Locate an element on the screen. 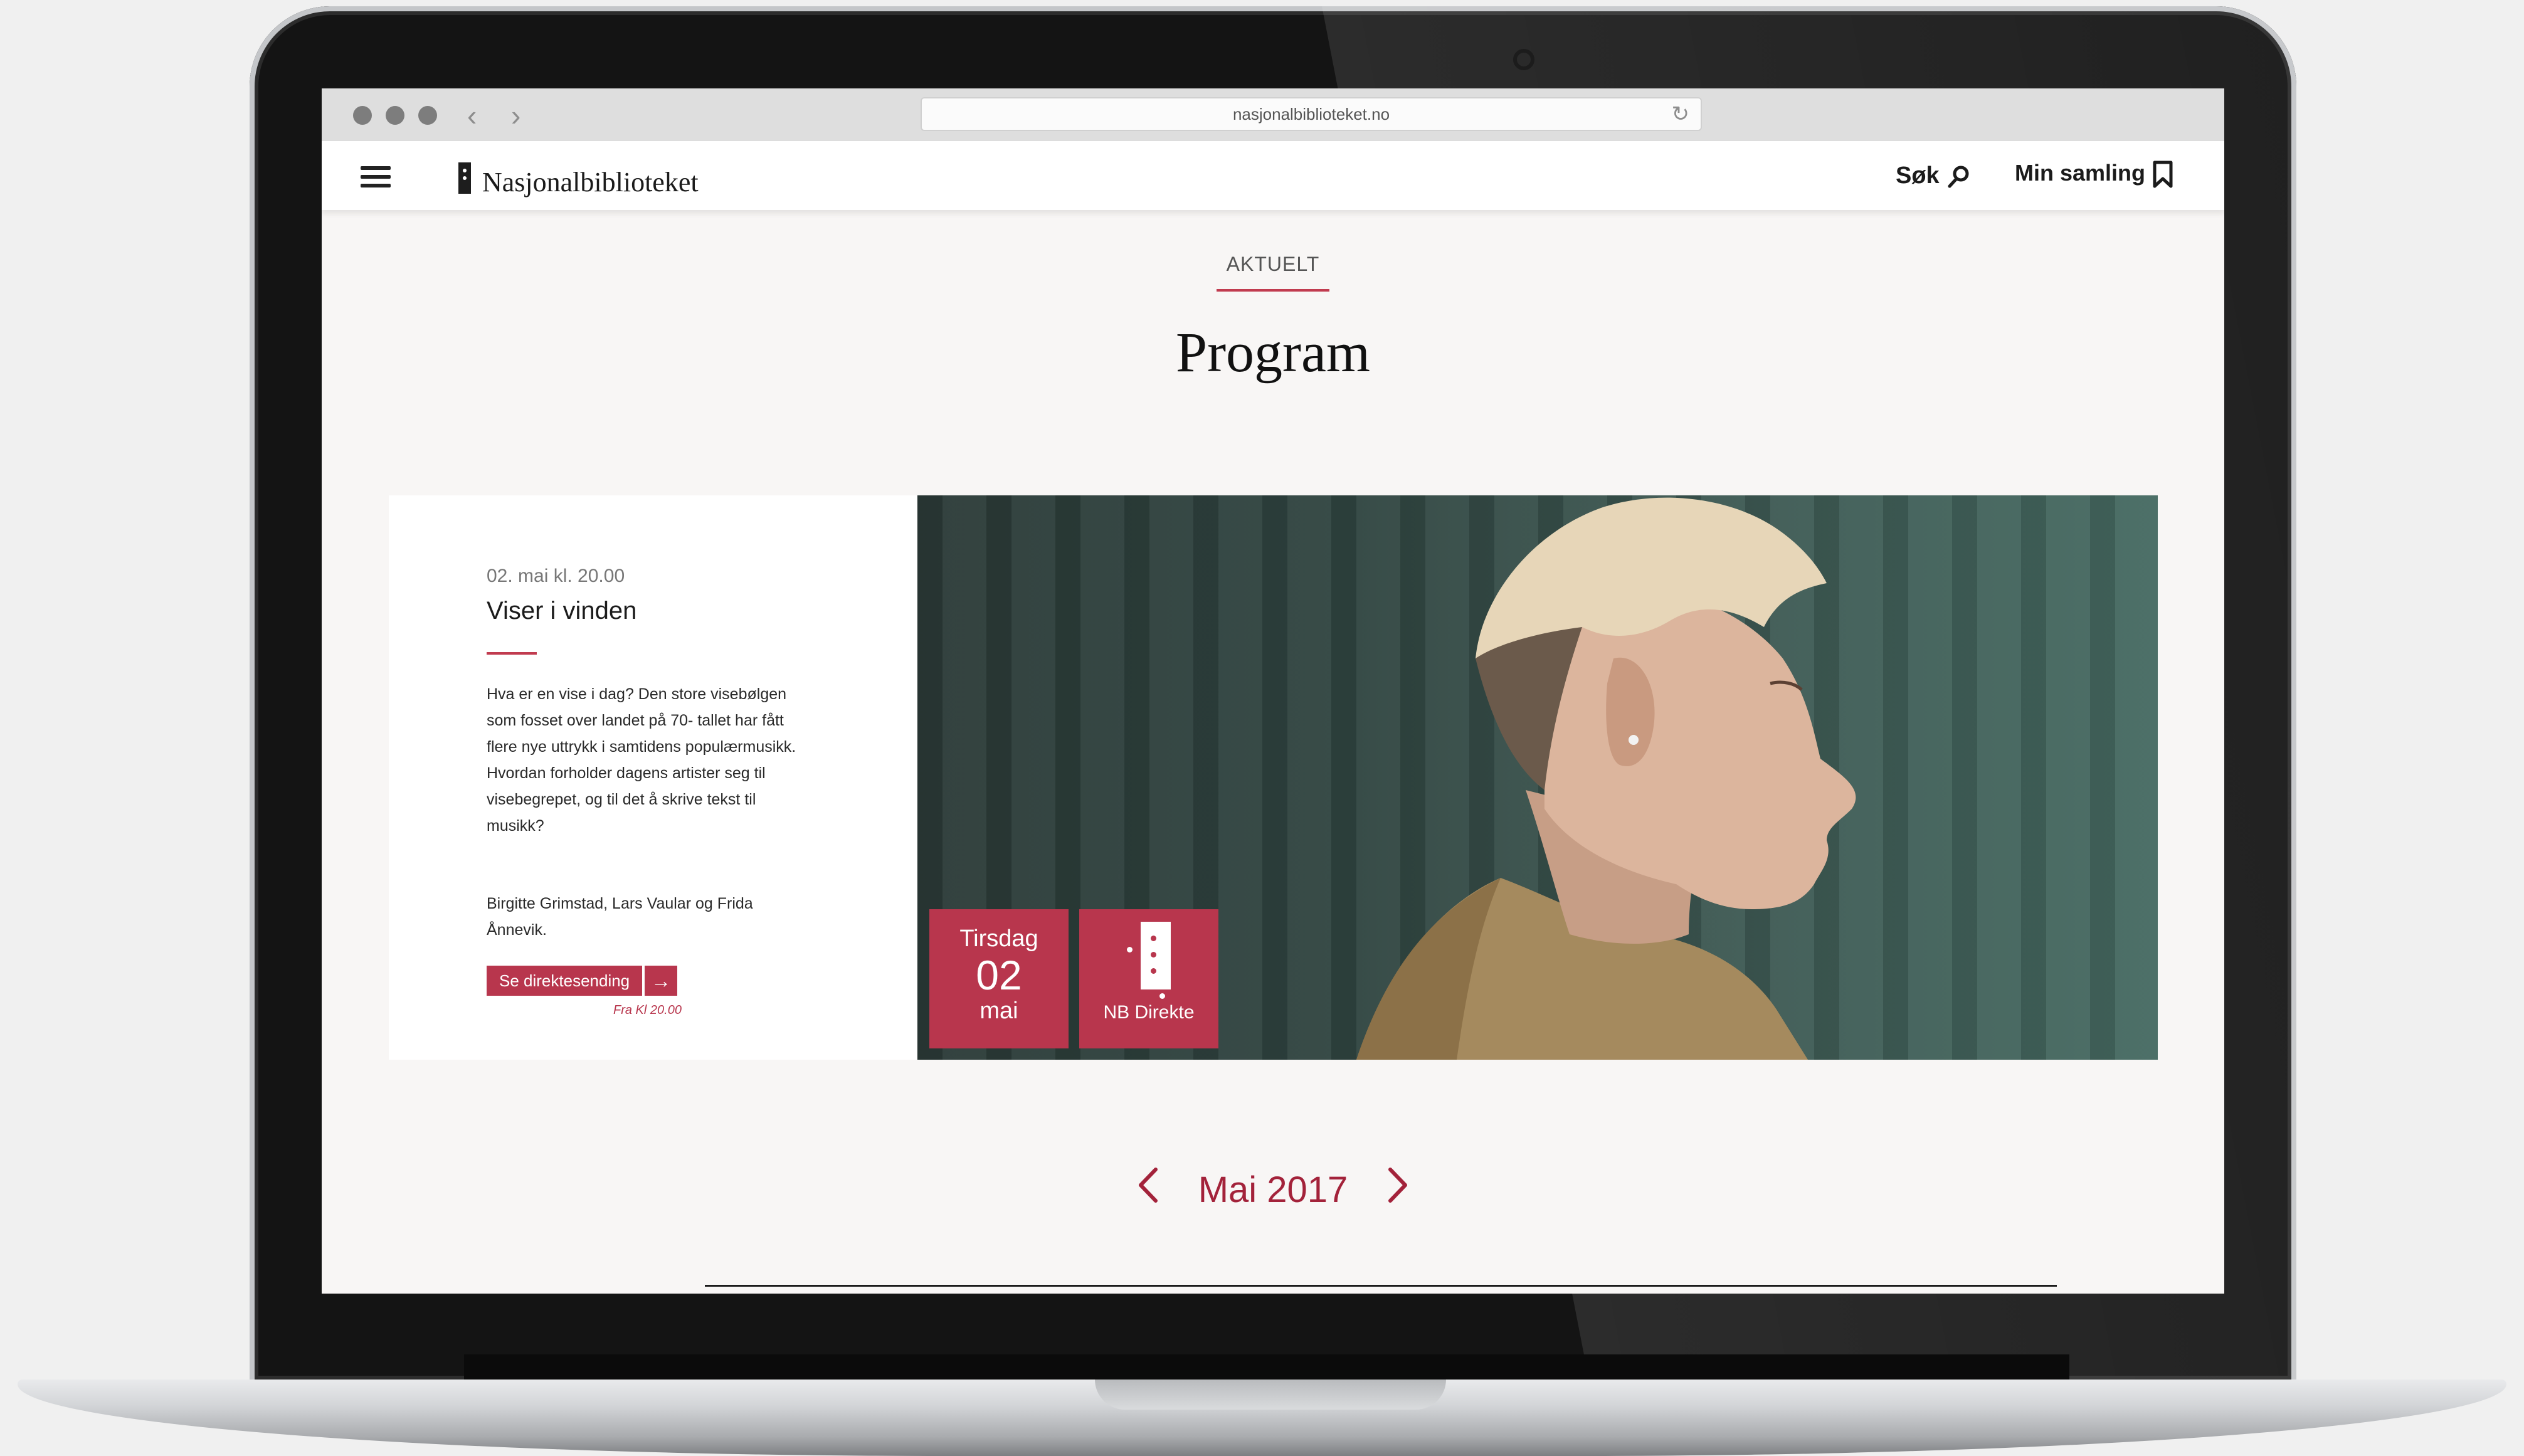 The width and height of the screenshot is (2524, 1456). bookmark-icon is located at coordinates (2163, 174).